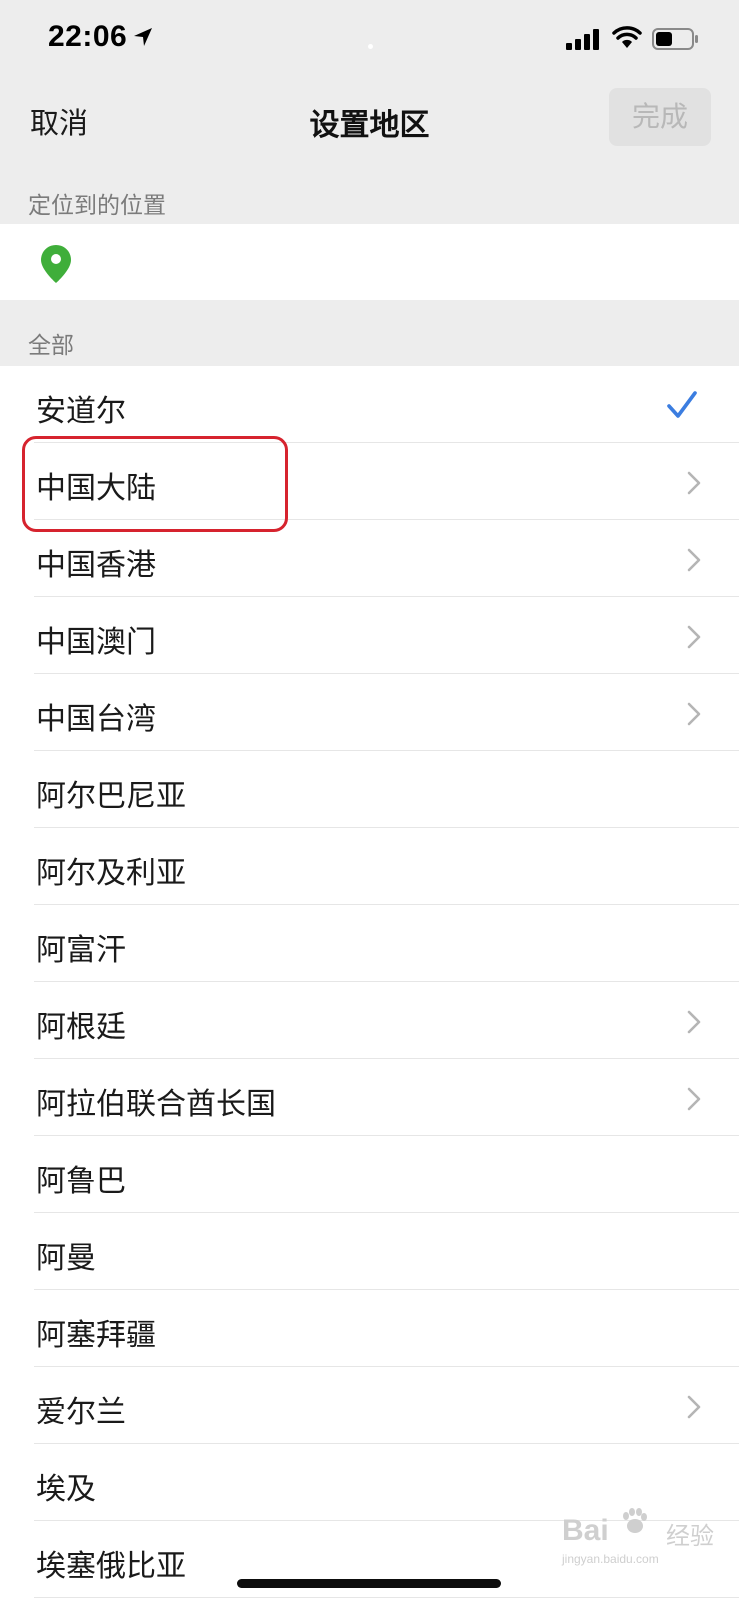 The height and width of the screenshot is (1600, 739). I want to click on region-row: 阿富汗, so click(369, 943).